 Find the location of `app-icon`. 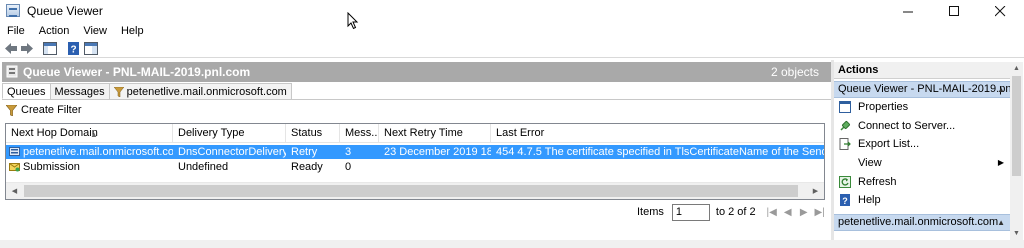

app-icon is located at coordinates (13, 10).